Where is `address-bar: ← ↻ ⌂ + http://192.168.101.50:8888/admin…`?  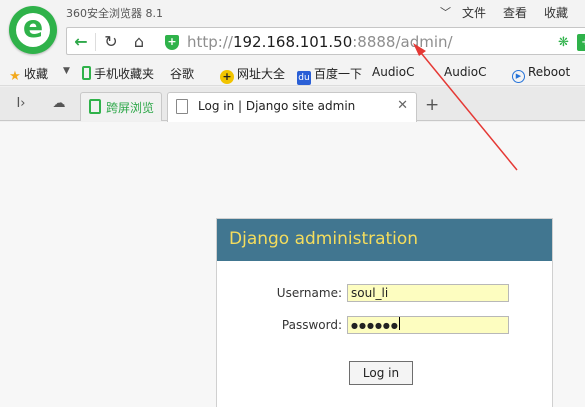
address-bar: ← ↻ ⌂ + http://192.168.101.50:8888/admin… is located at coordinates (325, 41).